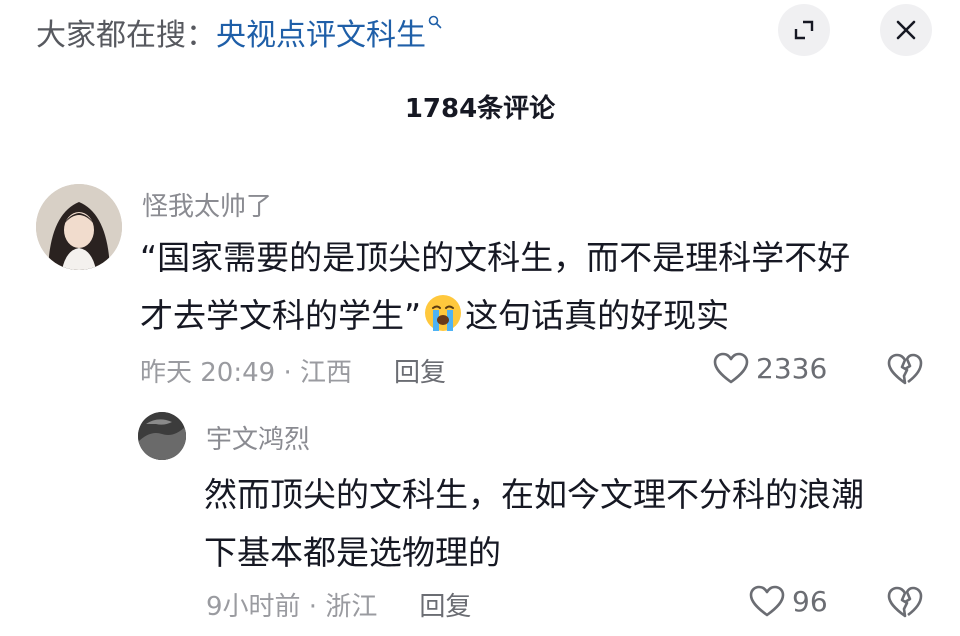 This screenshot has width=960, height=636. I want to click on like-button: 2336, so click(769, 368).